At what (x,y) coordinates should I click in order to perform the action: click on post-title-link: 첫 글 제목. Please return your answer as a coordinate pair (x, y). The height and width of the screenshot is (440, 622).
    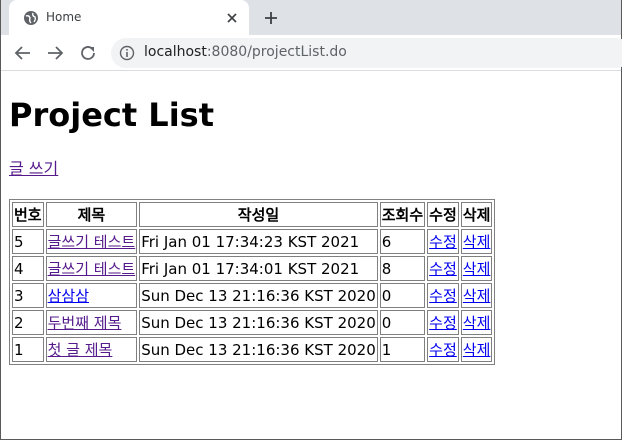
    Looking at the image, I should click on (80, 350).